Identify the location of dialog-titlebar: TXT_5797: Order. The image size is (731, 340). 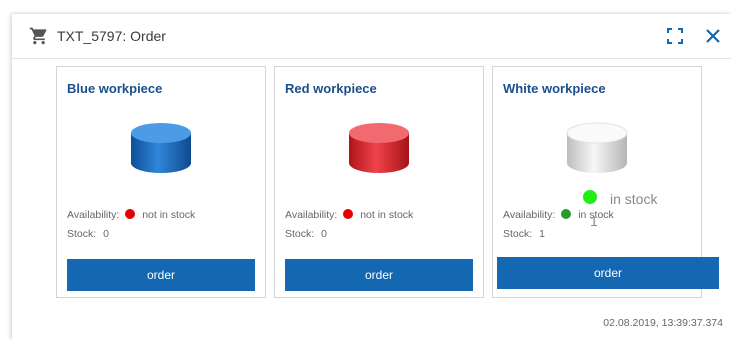
(371, 36).